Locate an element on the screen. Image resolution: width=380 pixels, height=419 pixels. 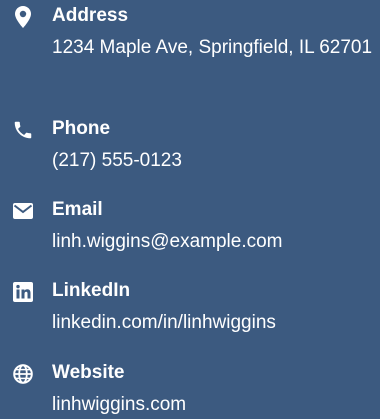
envelope-icon is located at coordinates (23, 211).